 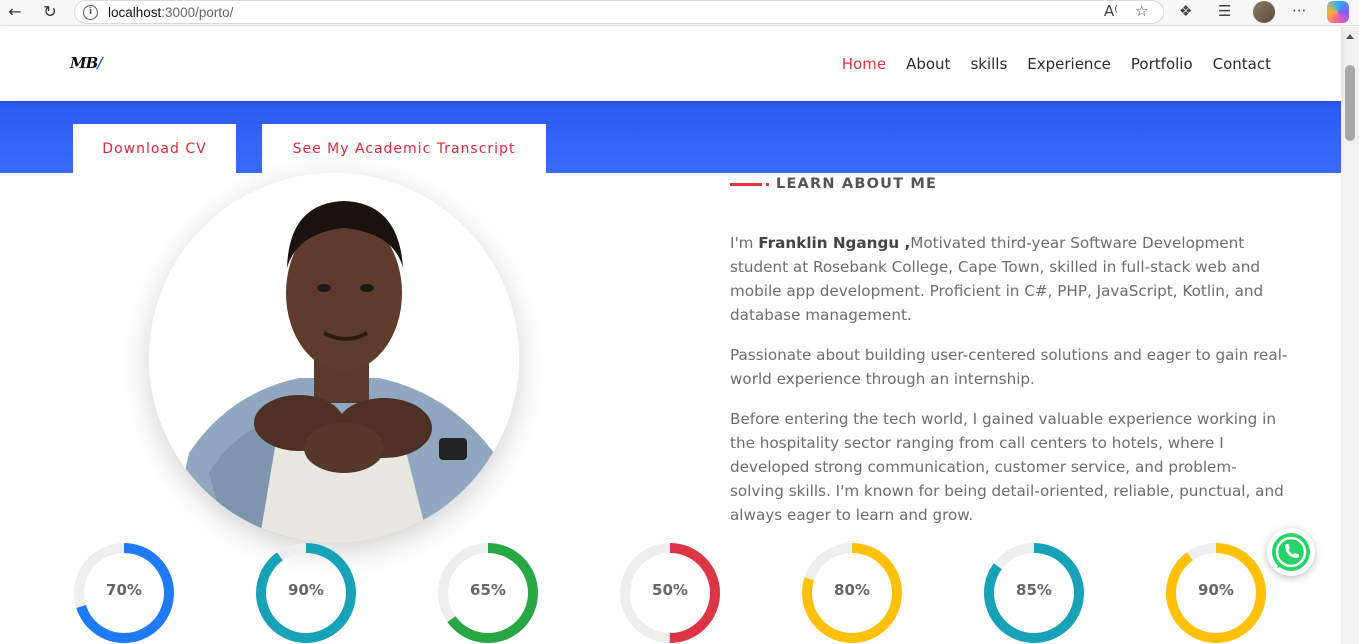 I want to click on about-name: Franklin Ngangu ,, so click(x=834, y=243).